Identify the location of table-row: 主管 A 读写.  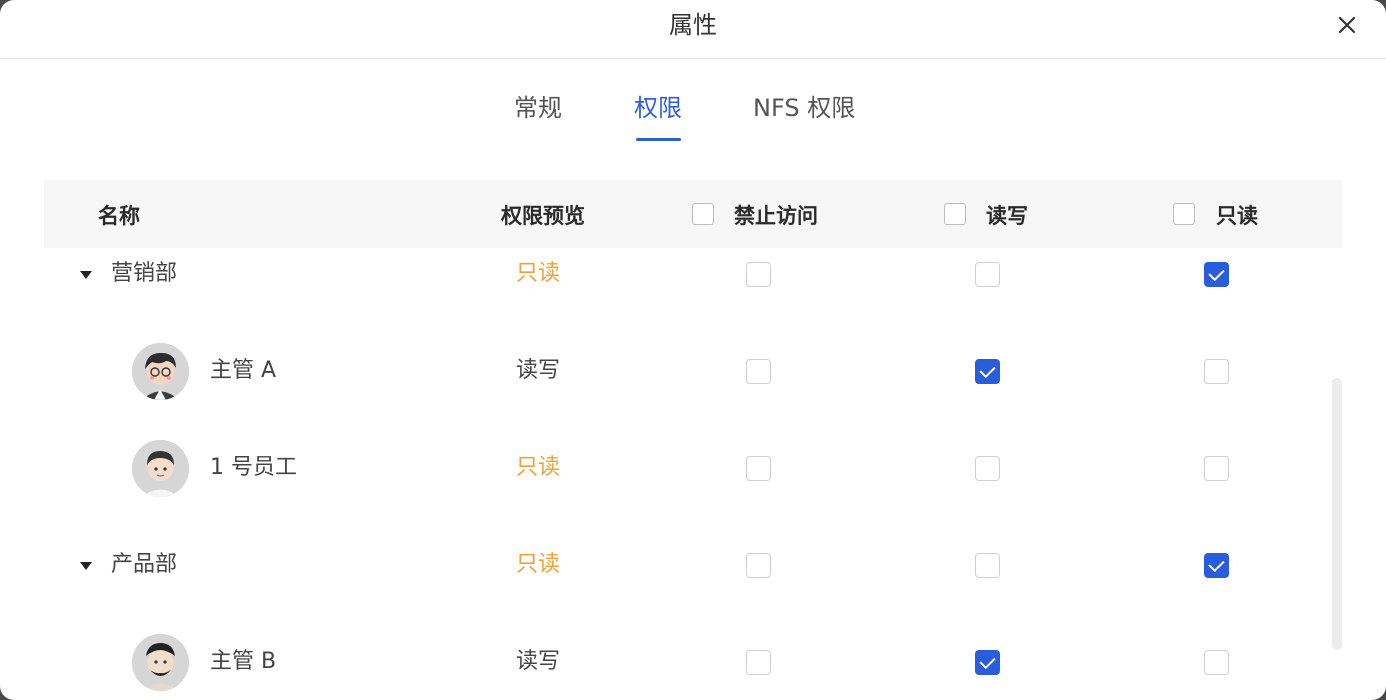
(665, 371).